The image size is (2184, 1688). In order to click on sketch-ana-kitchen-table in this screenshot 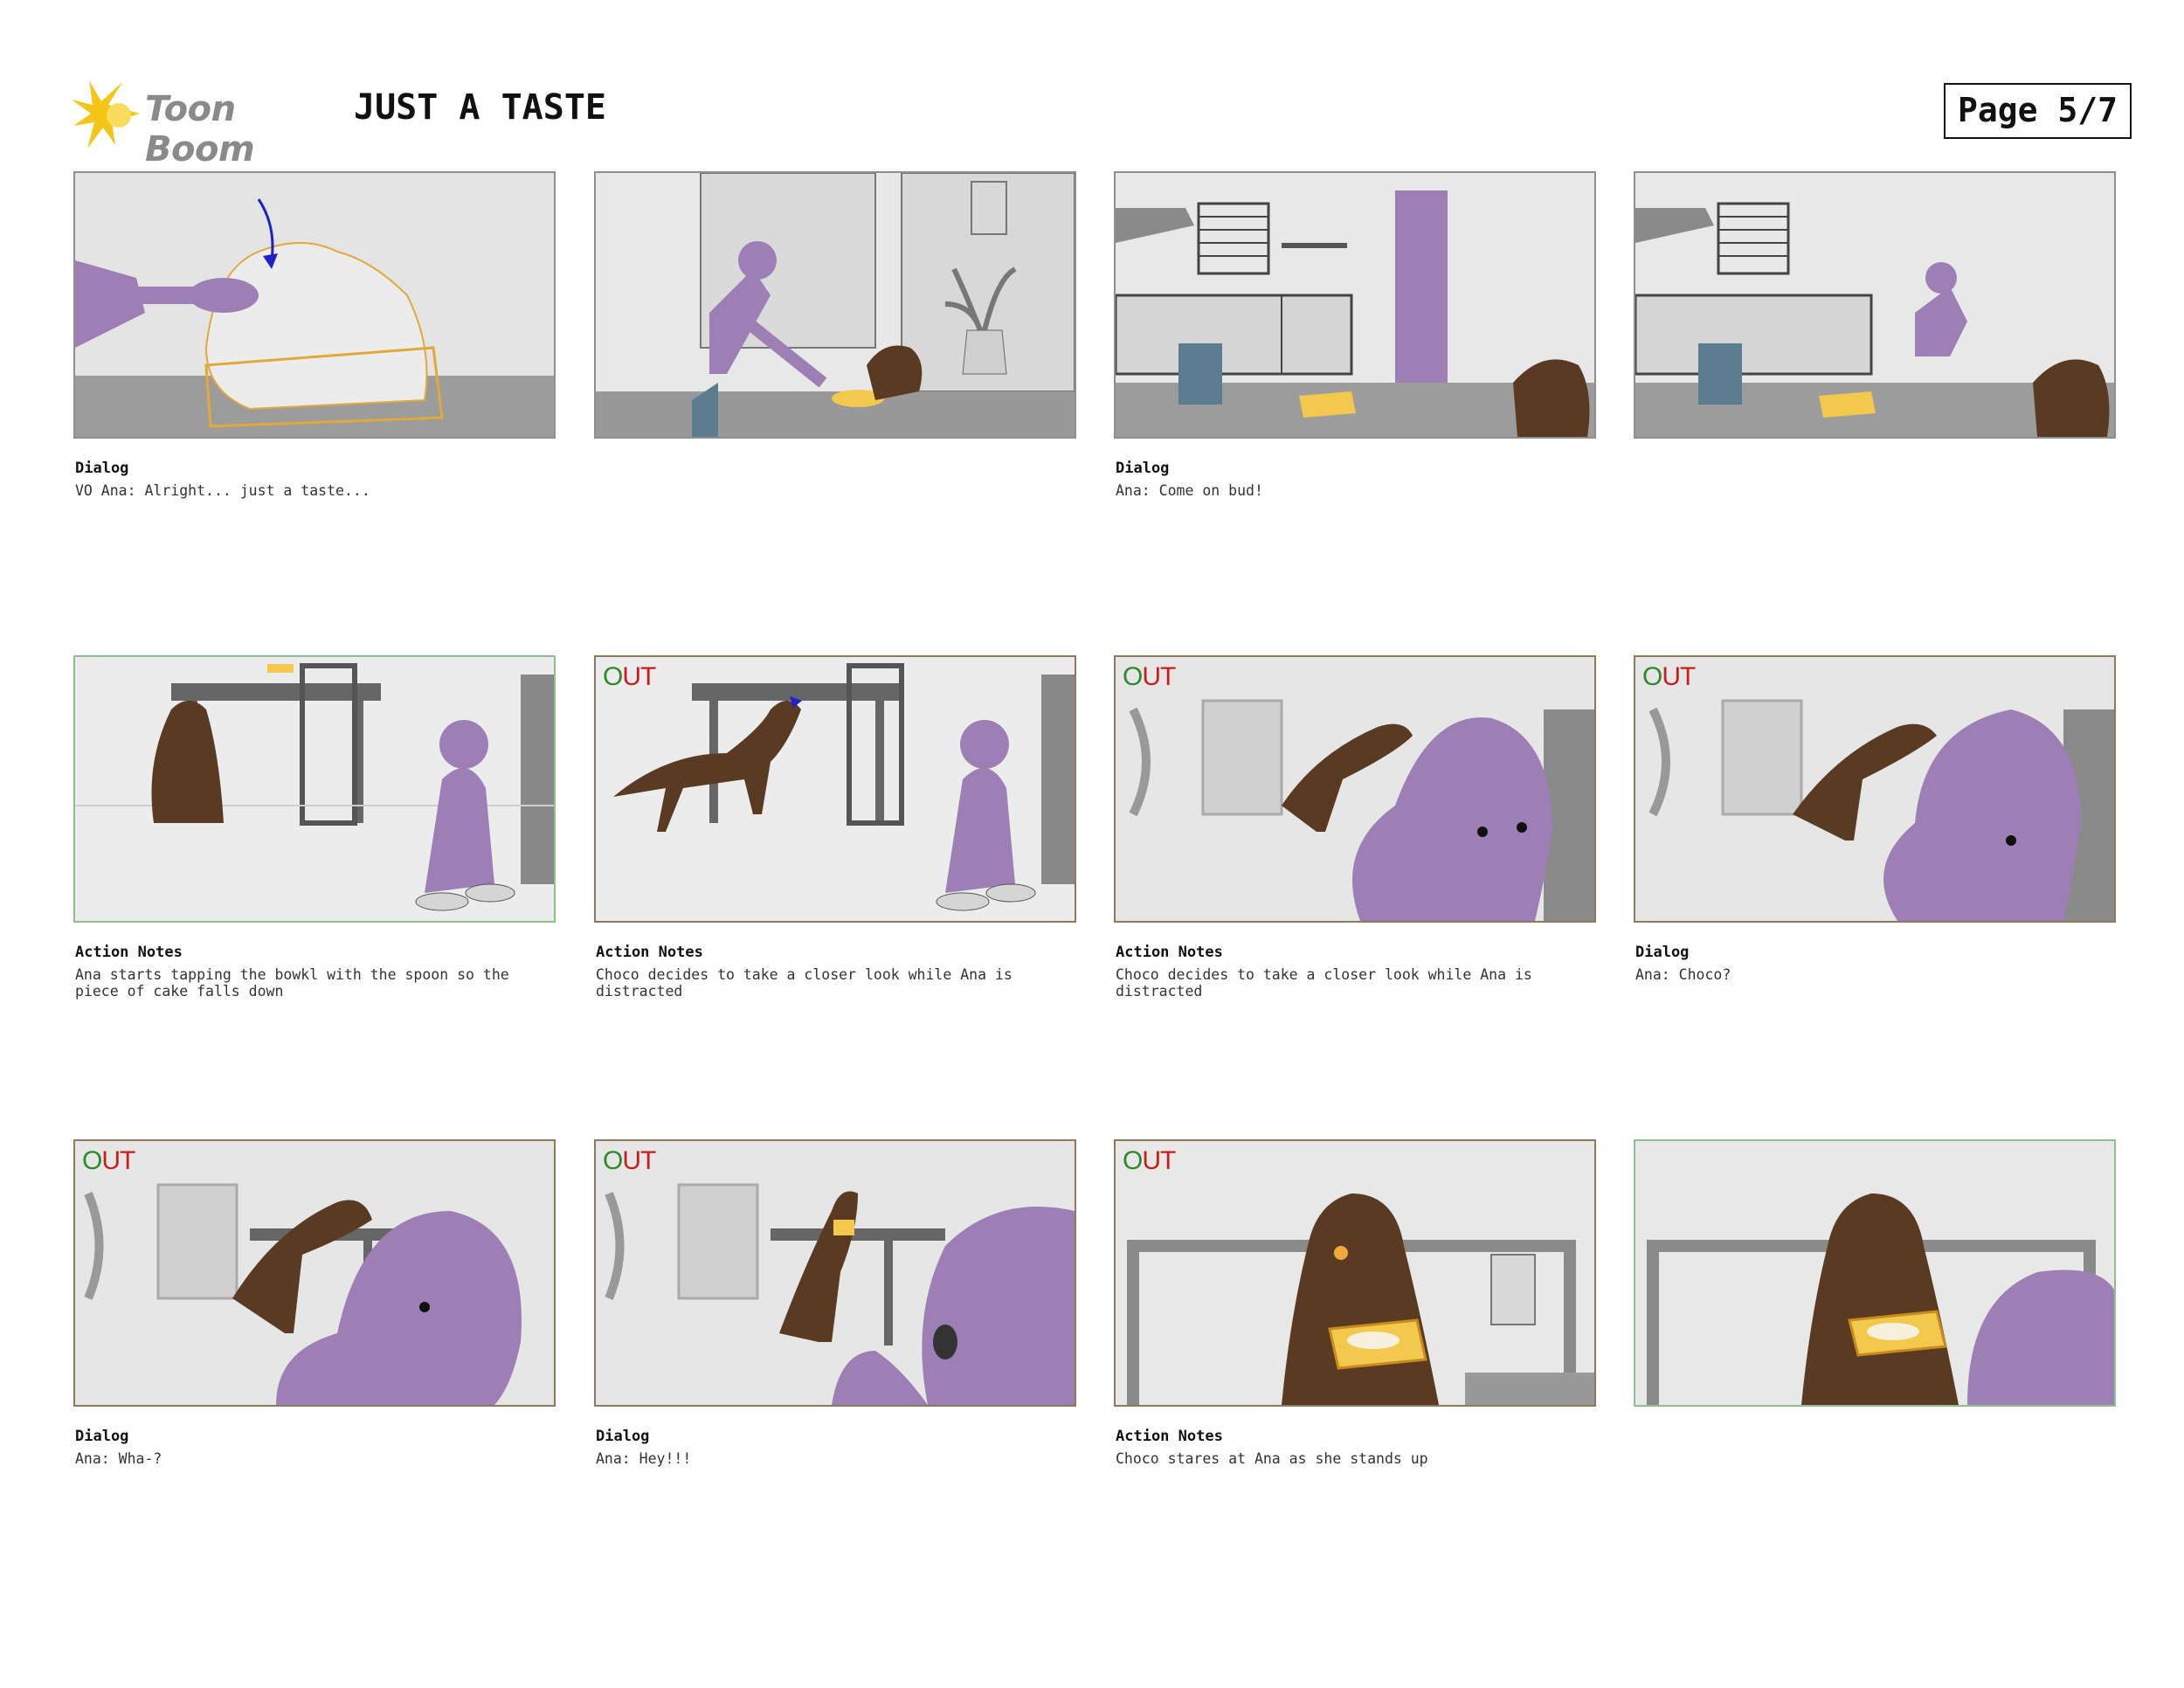, I will do `click(835, 305)`.